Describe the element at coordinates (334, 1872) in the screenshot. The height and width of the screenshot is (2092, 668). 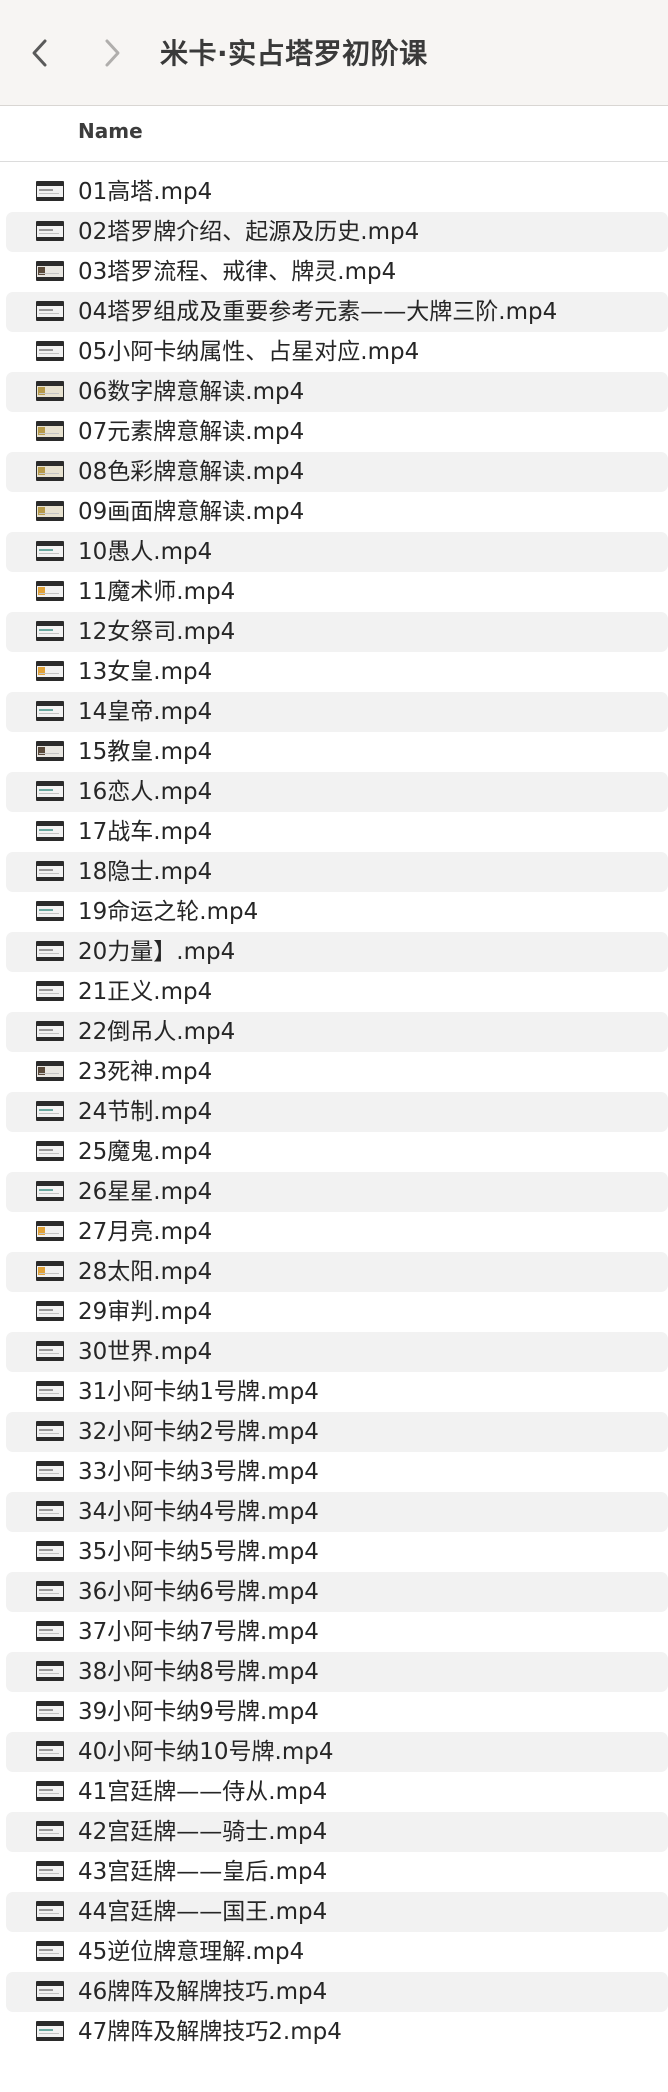
I see `file-row: 43宫廷牌——皇后.mp4` at that location.